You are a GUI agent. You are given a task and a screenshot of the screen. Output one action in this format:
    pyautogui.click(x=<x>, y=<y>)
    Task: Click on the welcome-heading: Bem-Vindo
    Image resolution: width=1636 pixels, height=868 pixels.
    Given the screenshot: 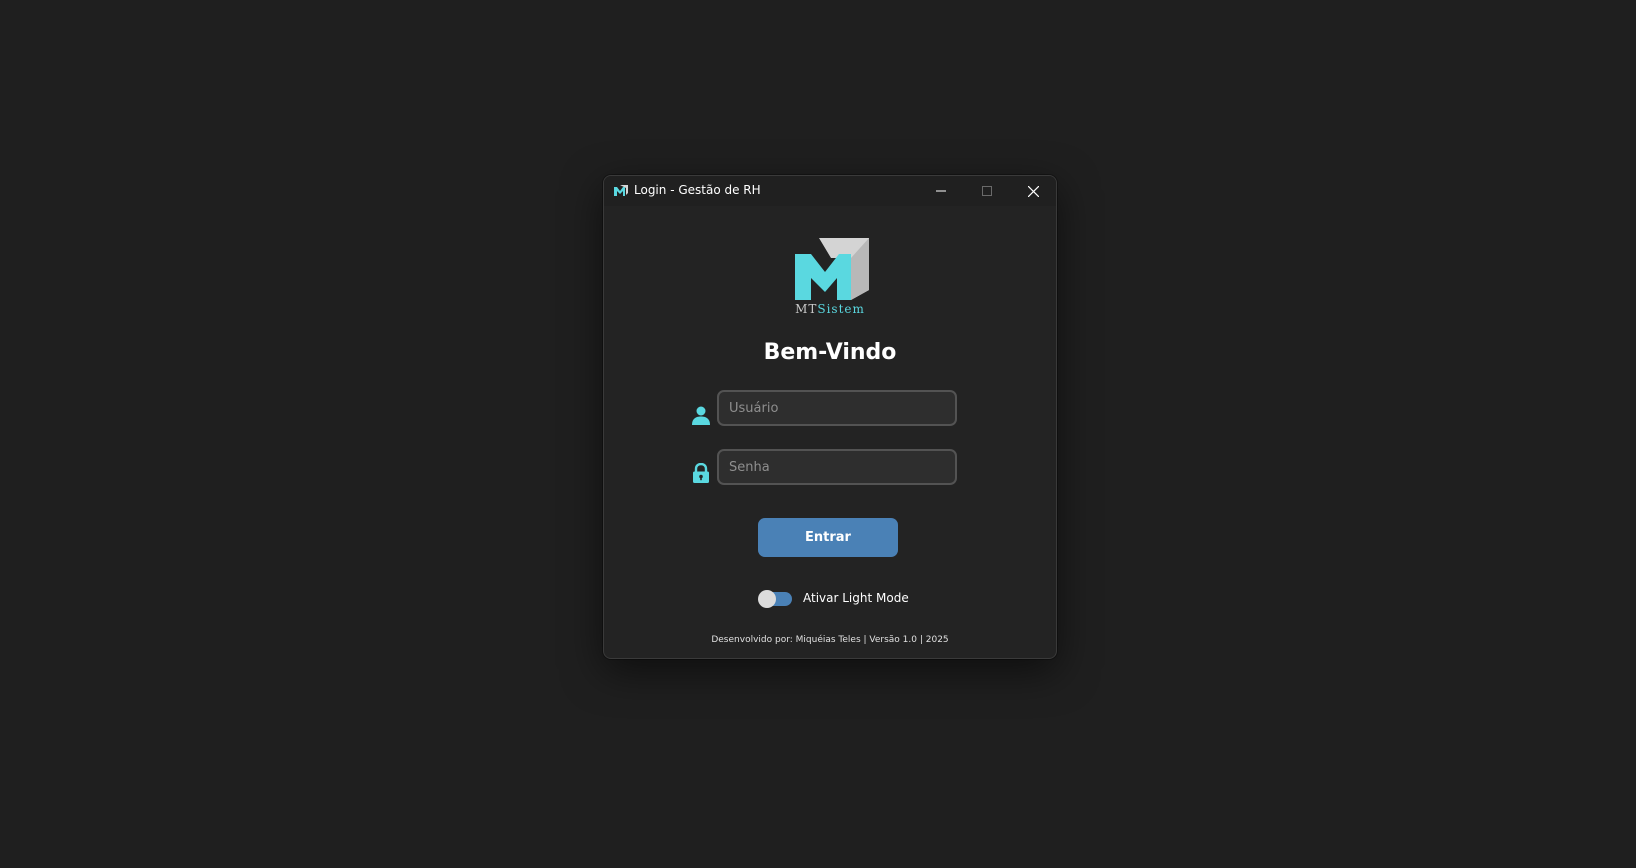 What is the action you would take?
    pyautogui.click(x=830, y=352)
    